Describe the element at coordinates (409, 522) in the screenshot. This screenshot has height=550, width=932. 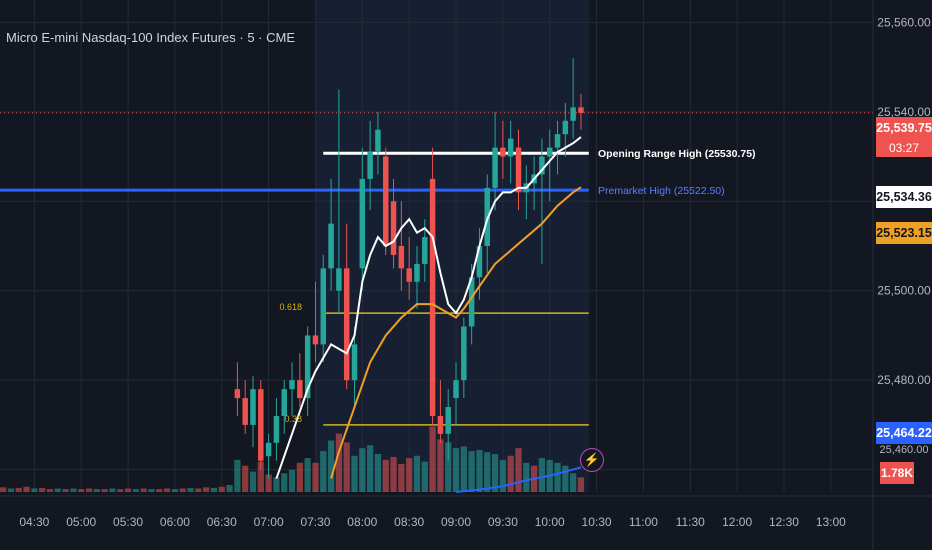
I see `x-tick-label: 08:30` at that location.